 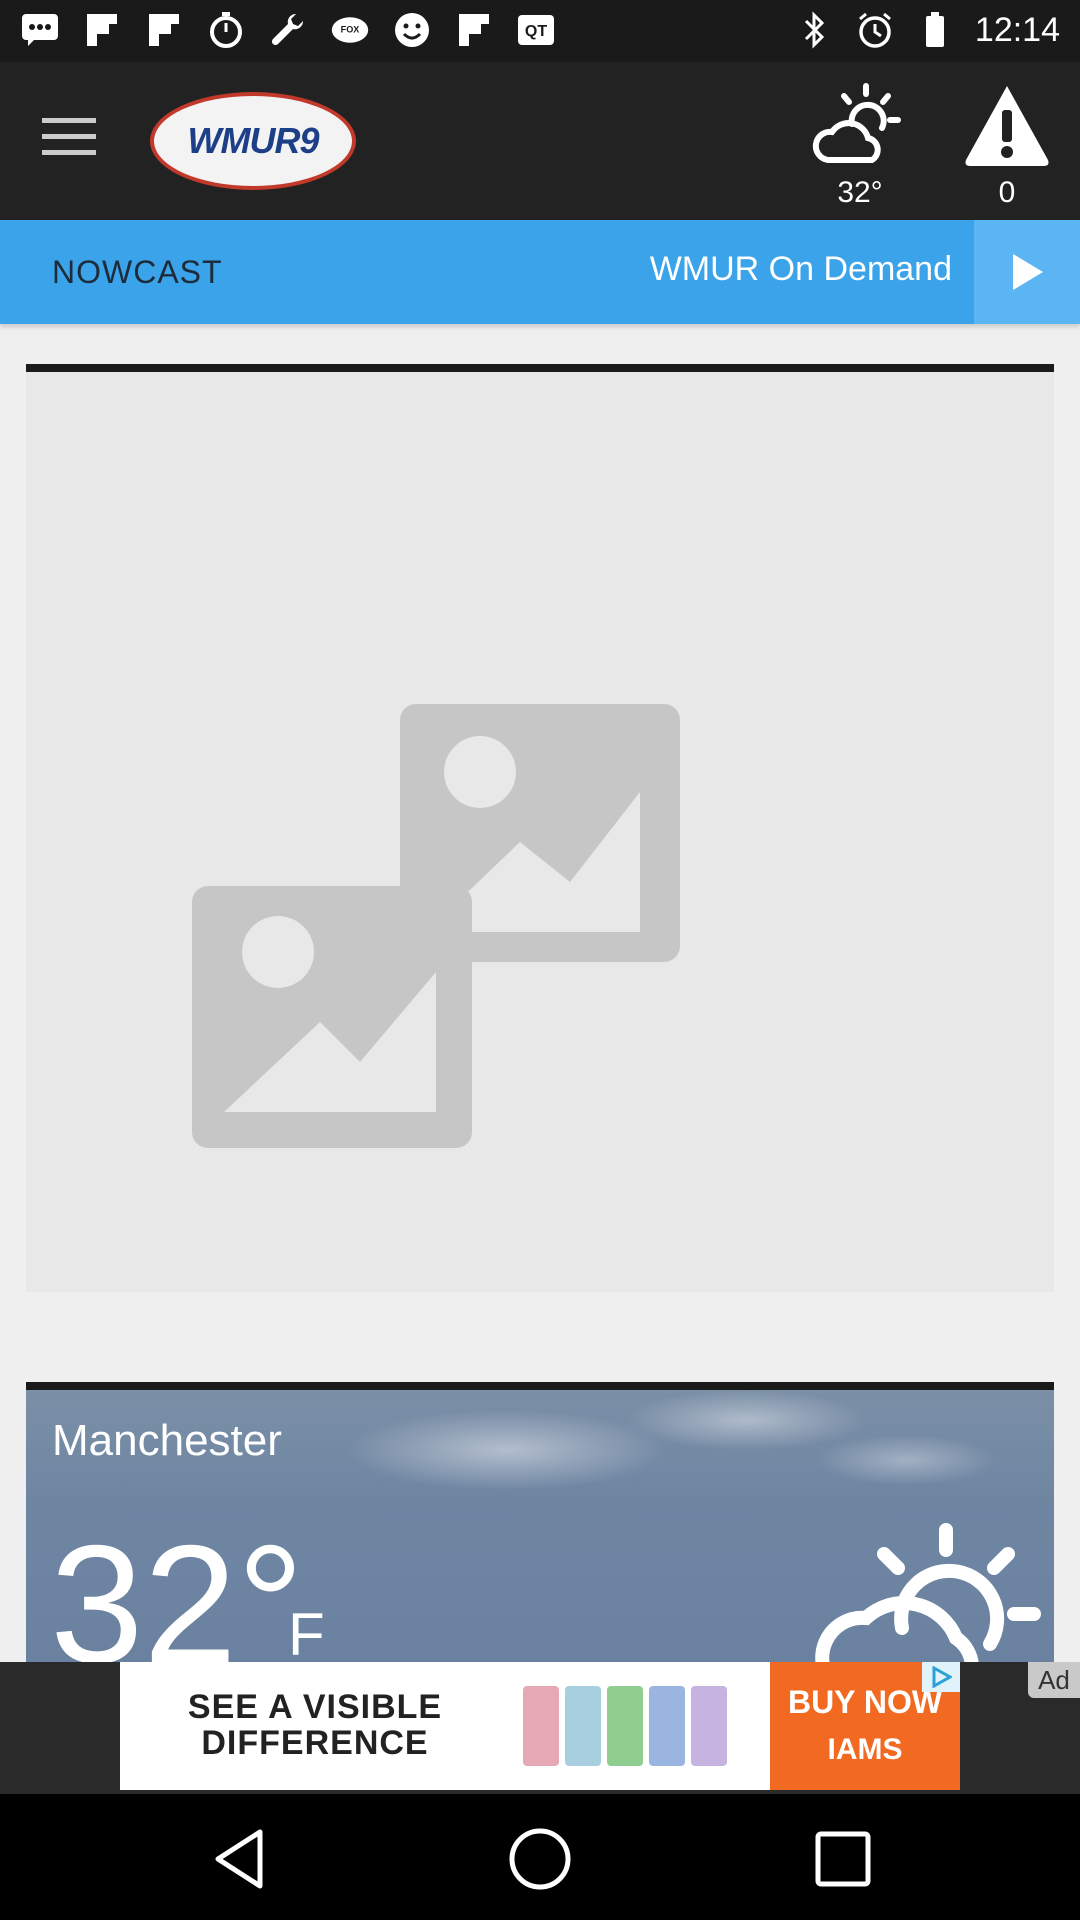 I want to click on ad-bar: SEE A VISIBLE DIFFERENCE BUY NOW IAMS Ad, so click(x=540, y=1728).